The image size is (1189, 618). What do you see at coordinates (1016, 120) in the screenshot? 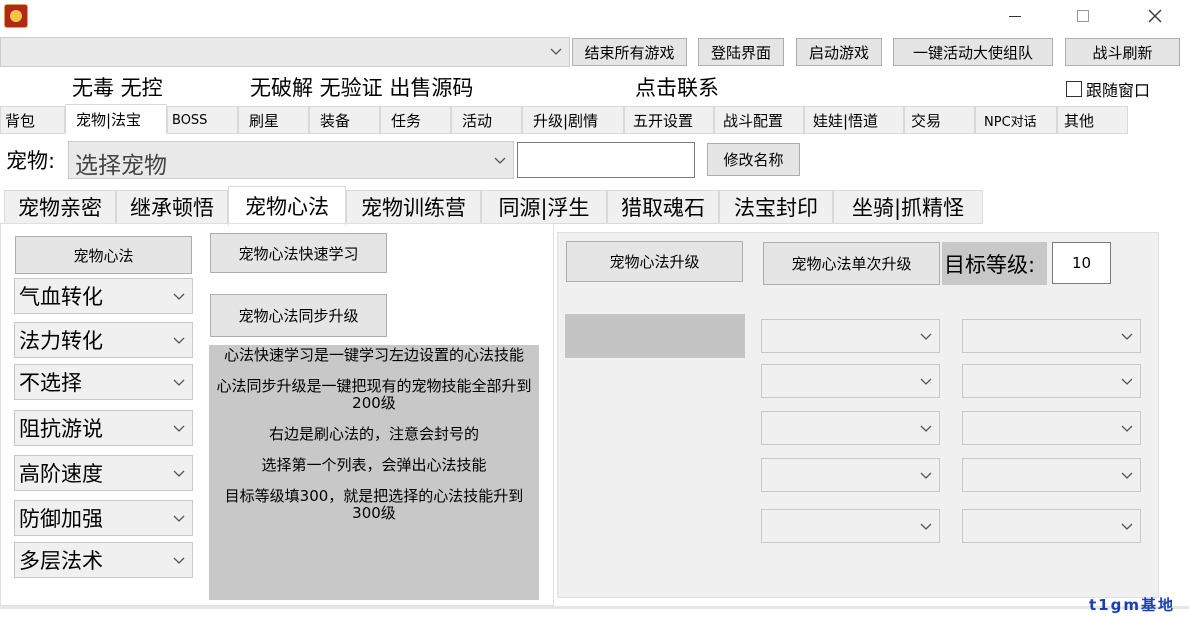
I see `tab-npc-dialog: NPC对话` at bounding box center [1016, 120].